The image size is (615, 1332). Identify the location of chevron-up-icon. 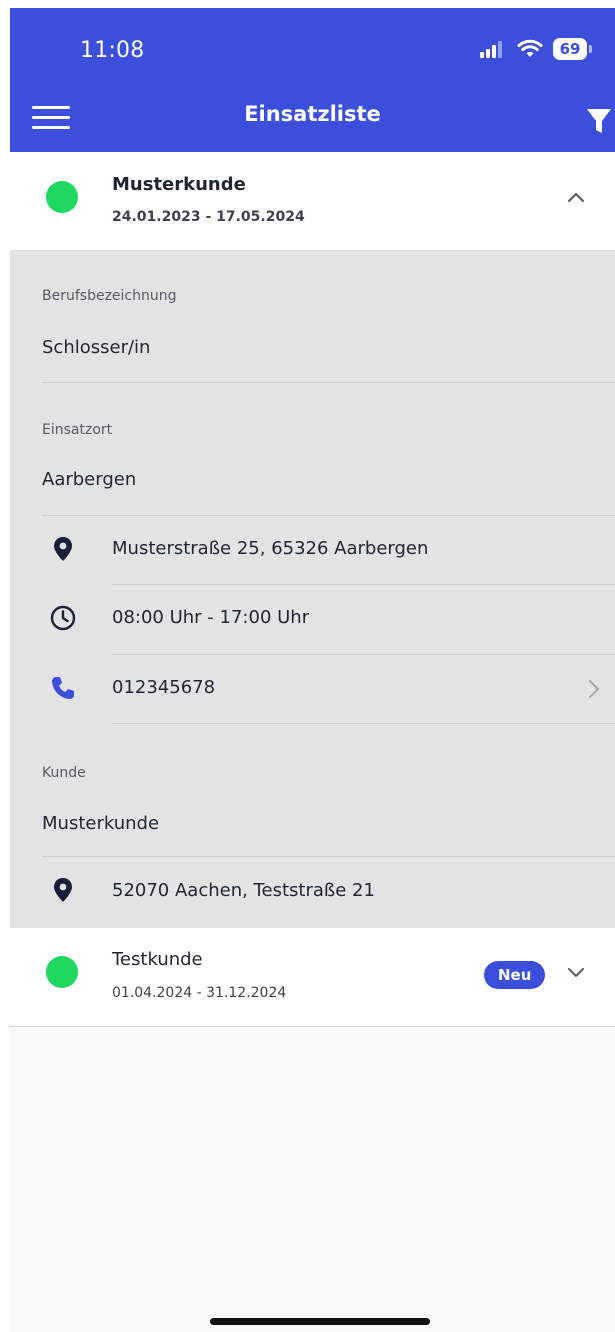
(576, 198).